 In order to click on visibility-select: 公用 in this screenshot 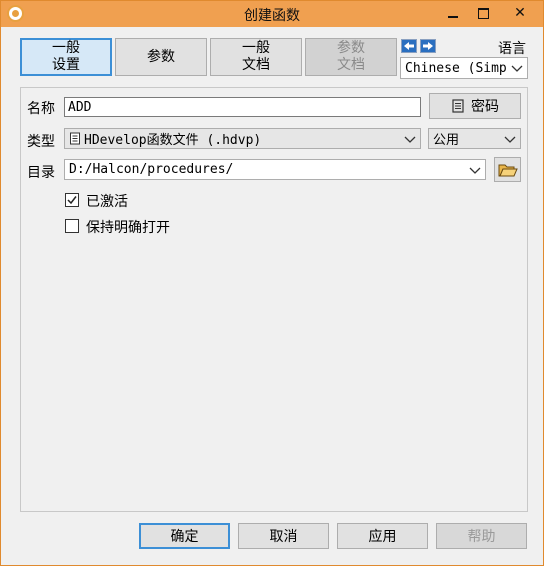, I will do `click(474, 138)`.